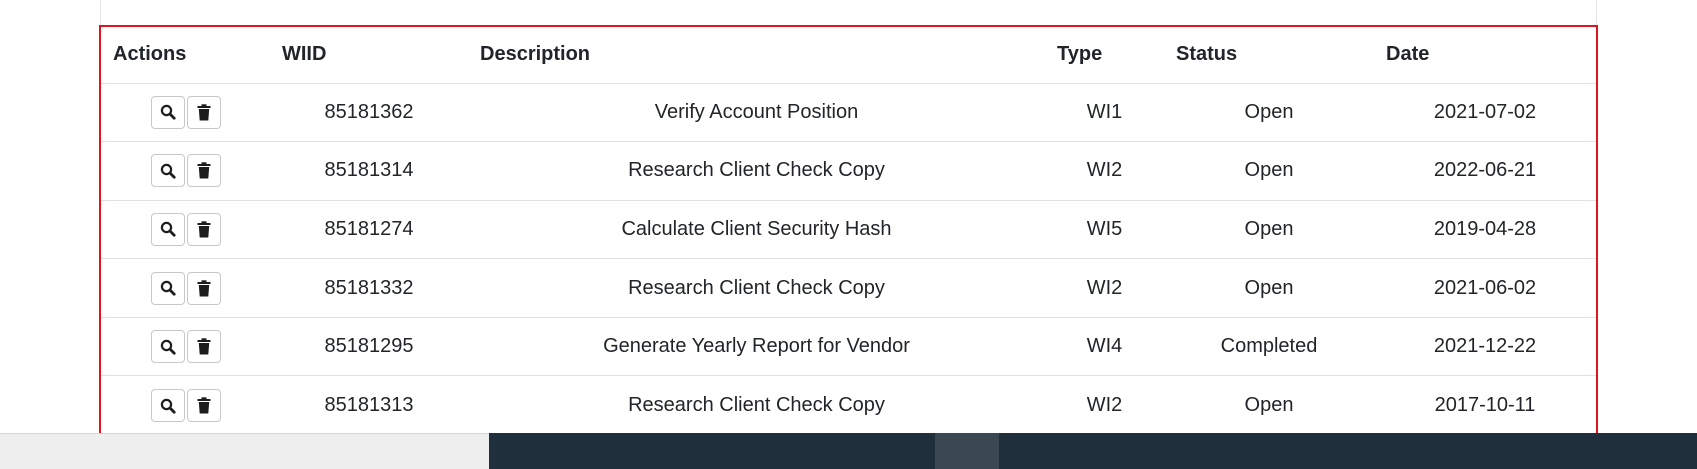  Describe the element at coordinates (1104, 113) in the screenshot. I see `cell-type: WI1` at that location.